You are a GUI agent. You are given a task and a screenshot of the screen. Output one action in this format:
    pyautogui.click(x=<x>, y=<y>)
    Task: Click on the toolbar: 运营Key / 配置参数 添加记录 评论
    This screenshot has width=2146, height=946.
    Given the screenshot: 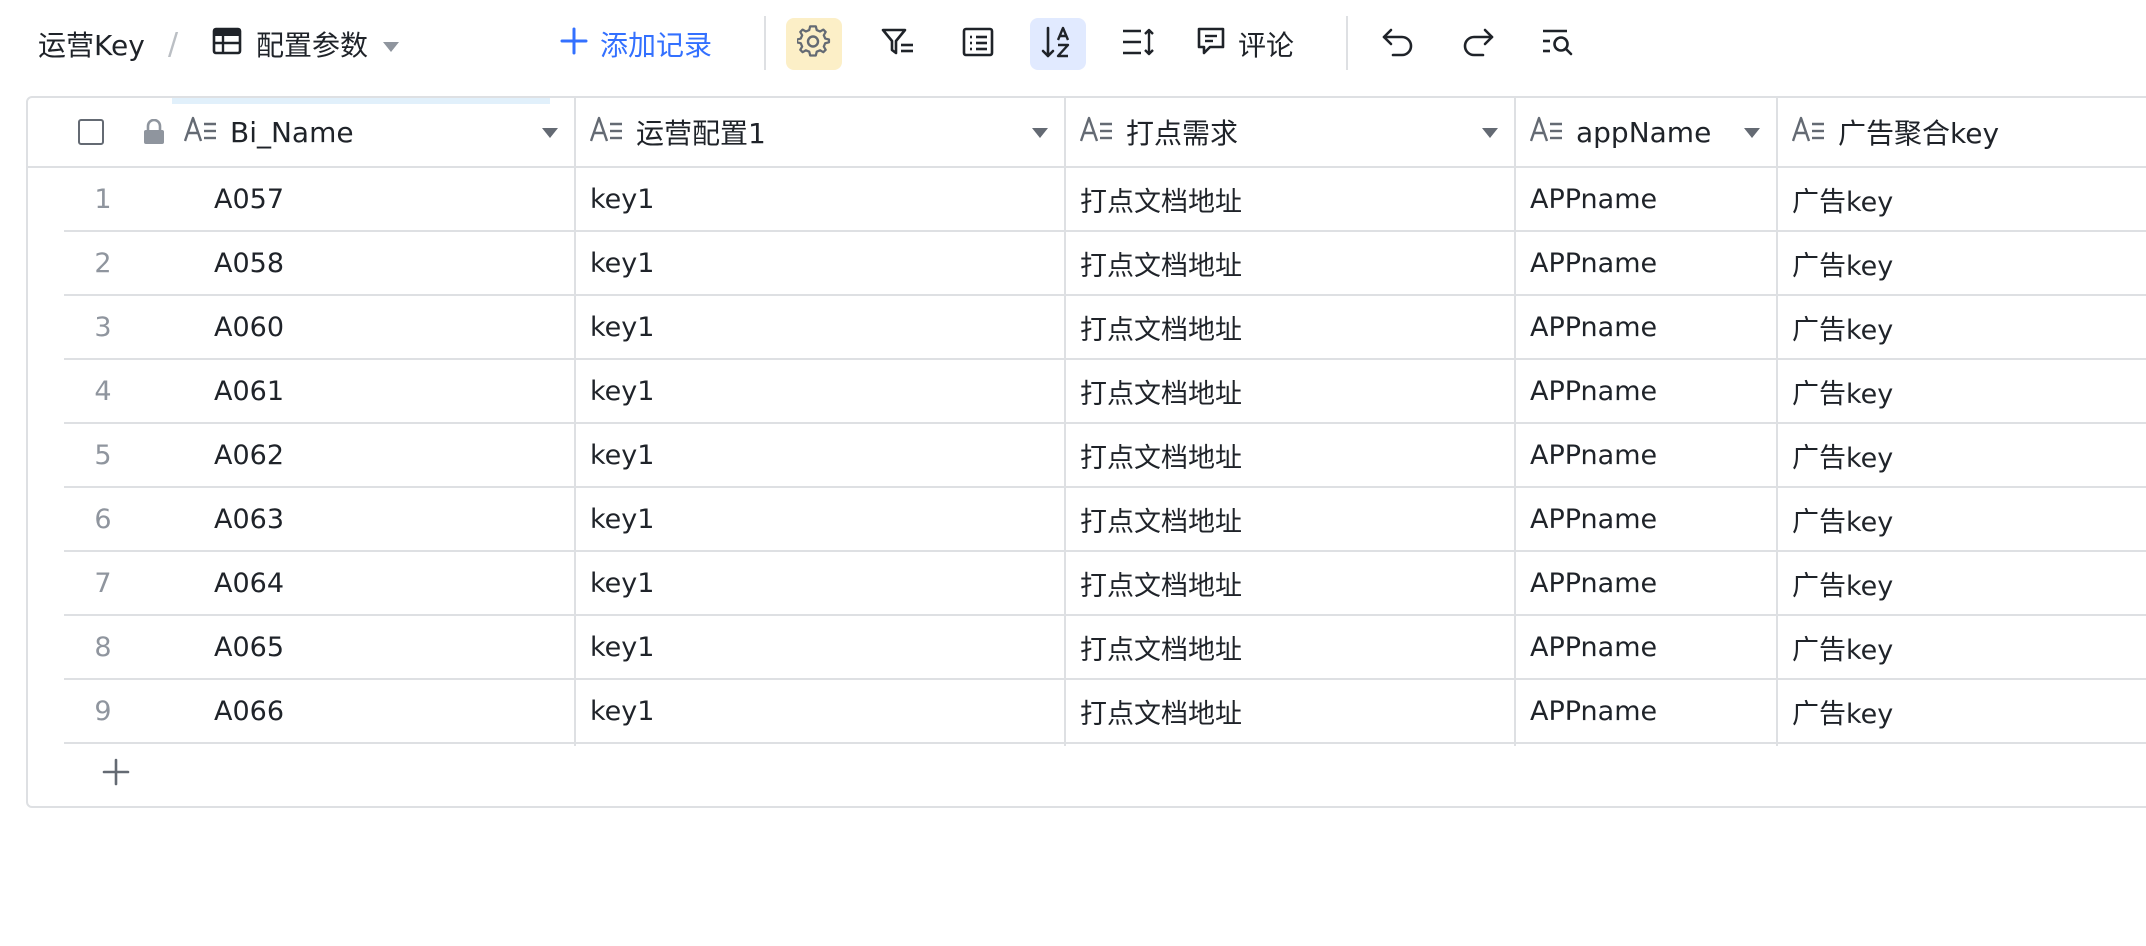 What is the action you would take?
    pyautogui.click(x=1073, y=44)
    